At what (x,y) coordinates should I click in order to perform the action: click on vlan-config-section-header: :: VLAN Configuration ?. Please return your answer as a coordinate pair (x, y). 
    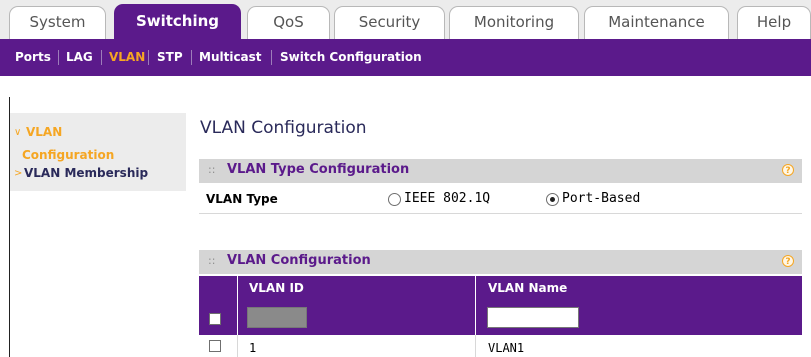
    Looking at the image, I should click on (500, 262).